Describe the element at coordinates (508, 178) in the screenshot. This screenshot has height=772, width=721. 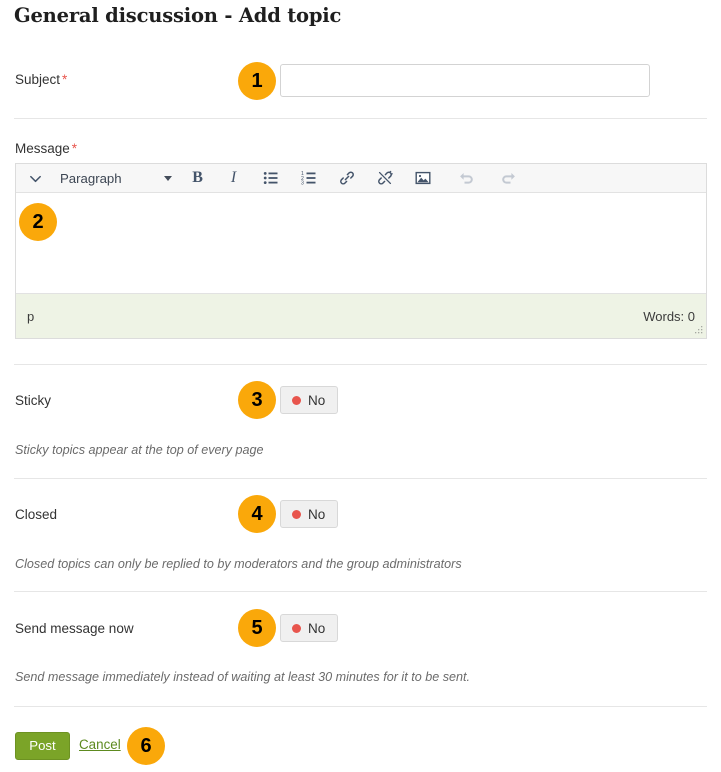
I see `redo-icon` at that location.